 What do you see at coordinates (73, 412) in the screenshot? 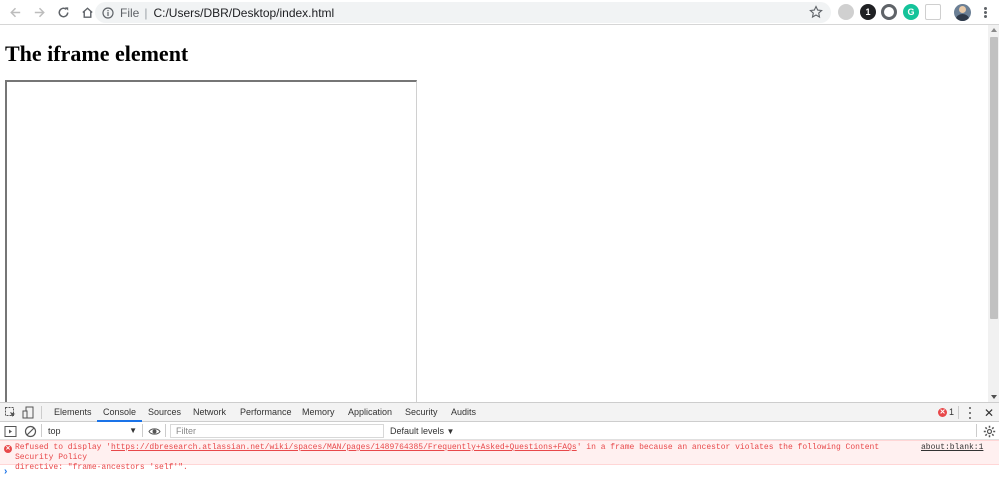
I see `tab-elements: Elements` at bounding box center [73, 412].